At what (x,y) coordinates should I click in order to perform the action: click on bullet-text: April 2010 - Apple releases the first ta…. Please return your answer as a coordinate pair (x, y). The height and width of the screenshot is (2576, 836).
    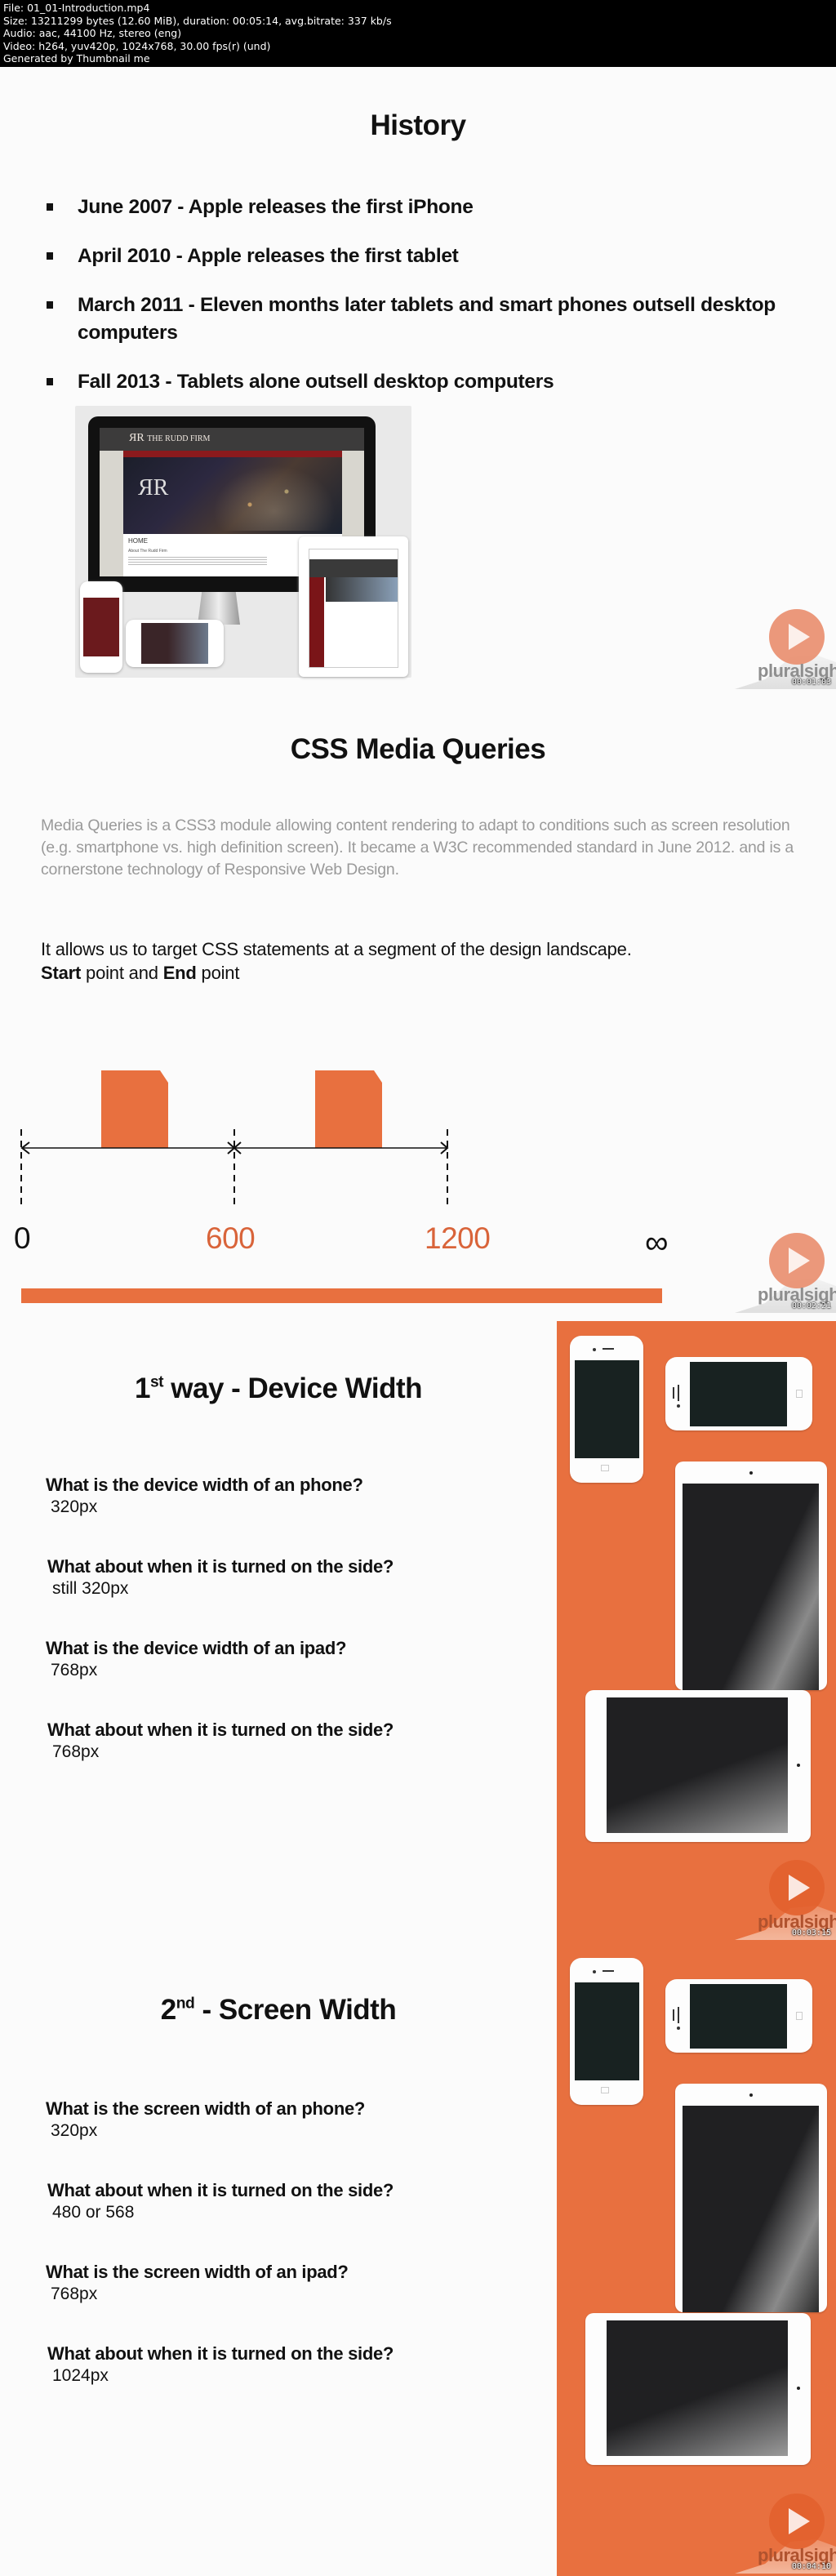
    Looking at the image, I should click on (268, 256).